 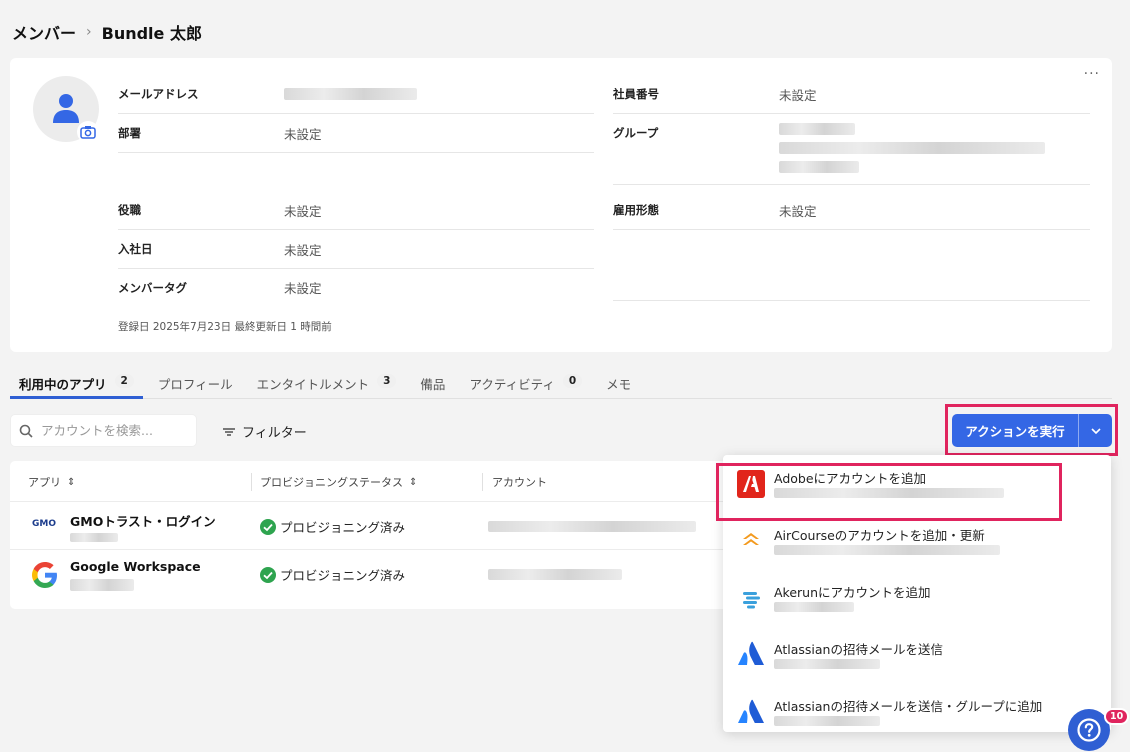 I want to click on divider, so click(x=851, y=300).